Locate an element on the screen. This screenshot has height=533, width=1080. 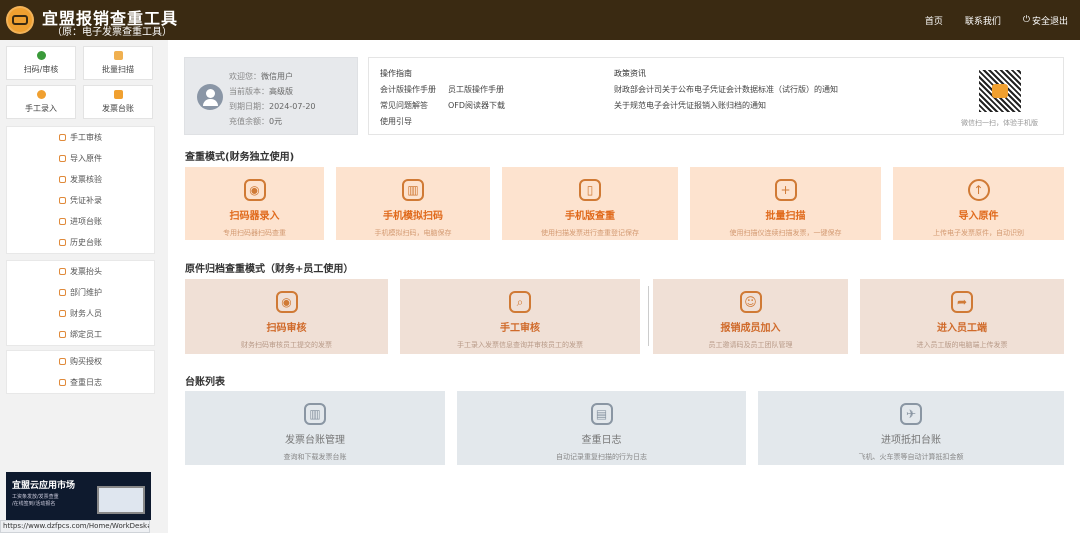
menu-purchase-license: 购买授权 is located at coordinates (80, 361).